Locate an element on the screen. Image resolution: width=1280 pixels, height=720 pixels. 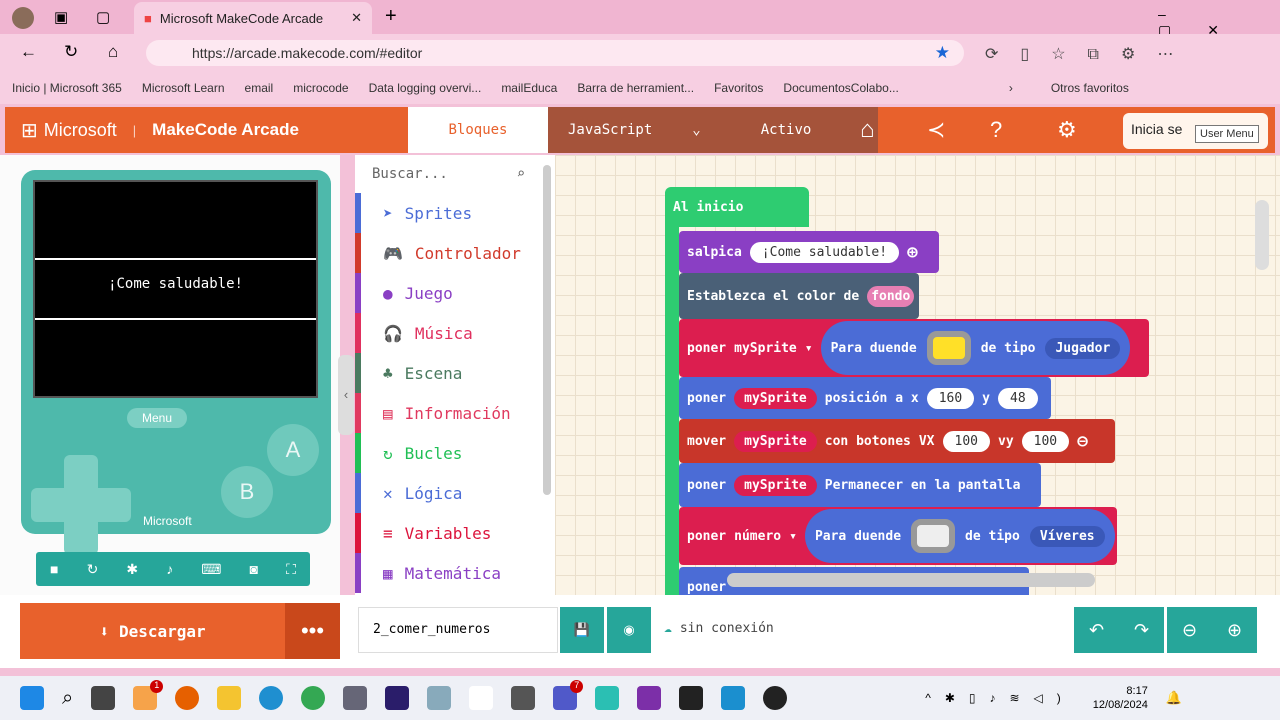
task-view-icon is located at coordinates (103, 698).